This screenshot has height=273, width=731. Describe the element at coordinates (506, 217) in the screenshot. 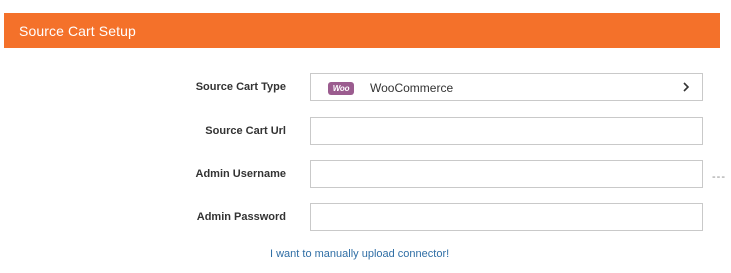

I see `admin-password-input` at that location.